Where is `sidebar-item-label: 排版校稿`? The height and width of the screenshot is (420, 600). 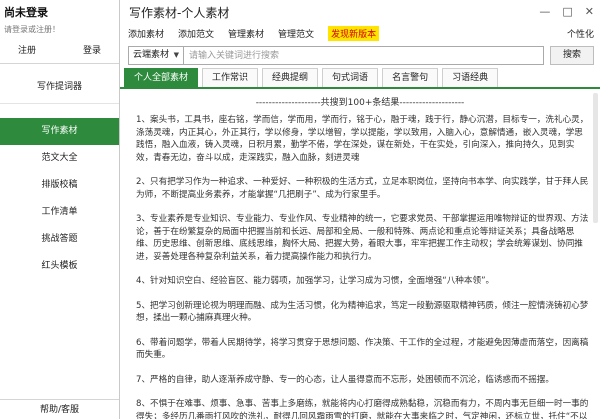 sidebar-item-label: 排版校稿 is located at coordinates (59, 185).